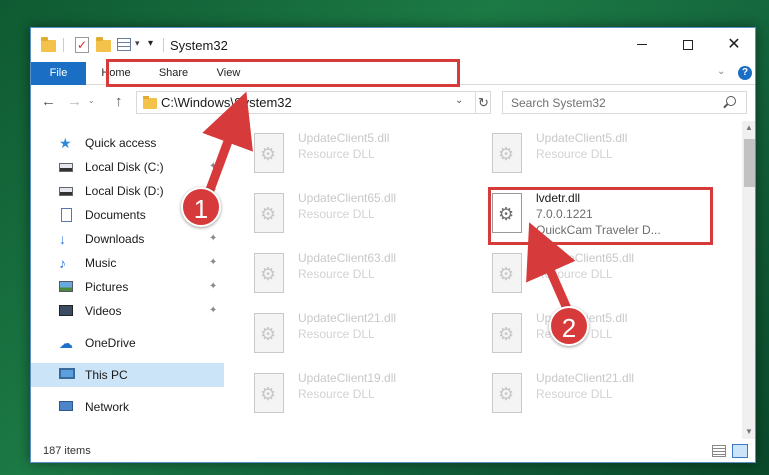 The image size is (769, 475). Describe the element at coordinates (199, 45) in the screenshot. I see `window-title: System32` at that location.